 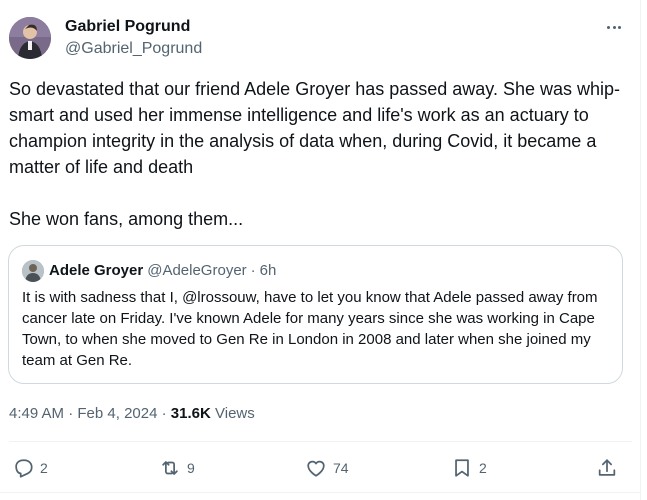 I want to click on share-button, so click(x=607, y=468).